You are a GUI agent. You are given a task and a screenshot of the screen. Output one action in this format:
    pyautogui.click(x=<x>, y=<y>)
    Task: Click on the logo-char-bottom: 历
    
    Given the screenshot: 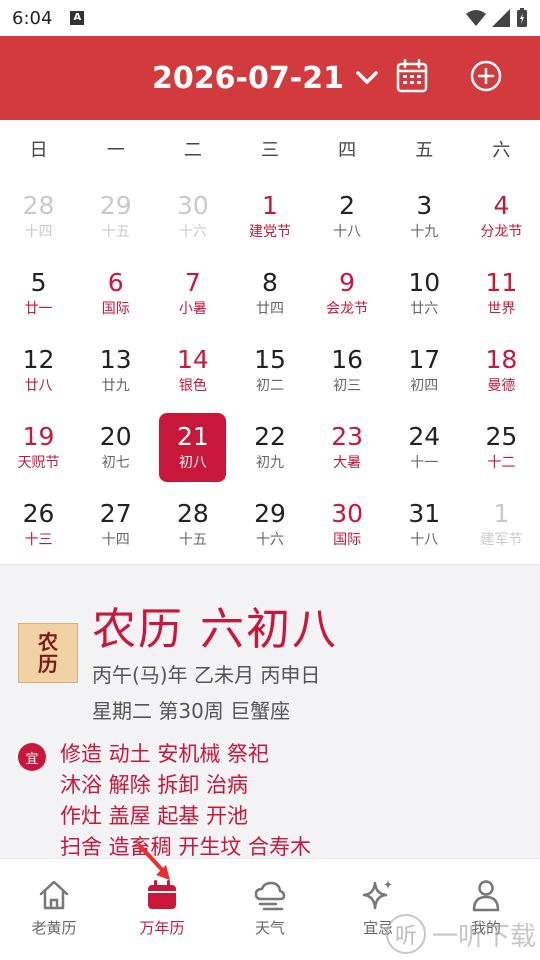 What is the action you would take?
    pyautogui.click(x=48, y=664)
    